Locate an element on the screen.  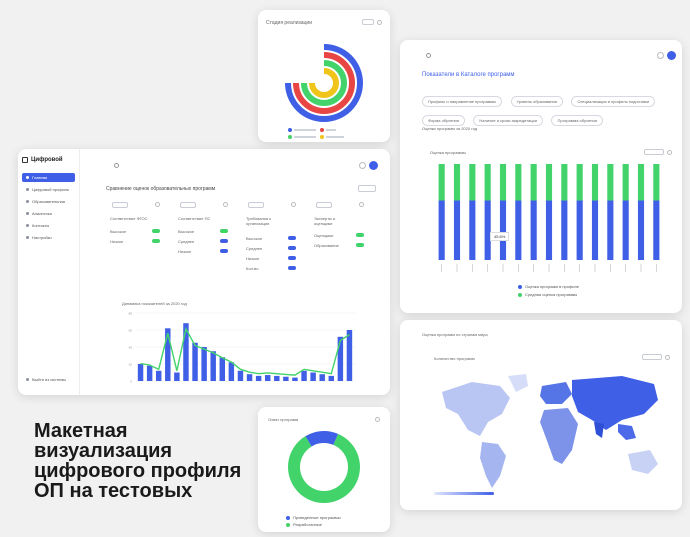
main-bar-chart: 80 60 40 20 0 is located at coordinates (242, 348).